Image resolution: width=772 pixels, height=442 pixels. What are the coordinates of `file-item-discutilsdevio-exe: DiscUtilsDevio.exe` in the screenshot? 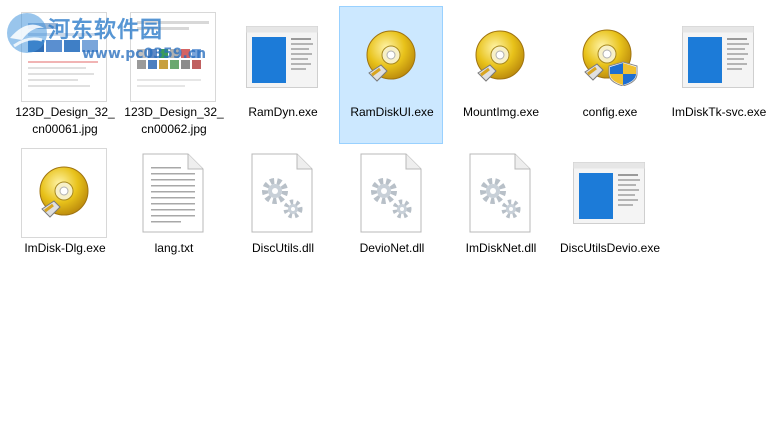 It's located at (609, 211).